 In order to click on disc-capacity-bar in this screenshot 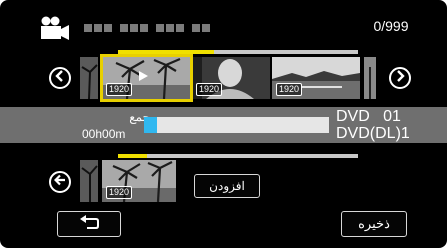, I will do `click(236, 125)`.